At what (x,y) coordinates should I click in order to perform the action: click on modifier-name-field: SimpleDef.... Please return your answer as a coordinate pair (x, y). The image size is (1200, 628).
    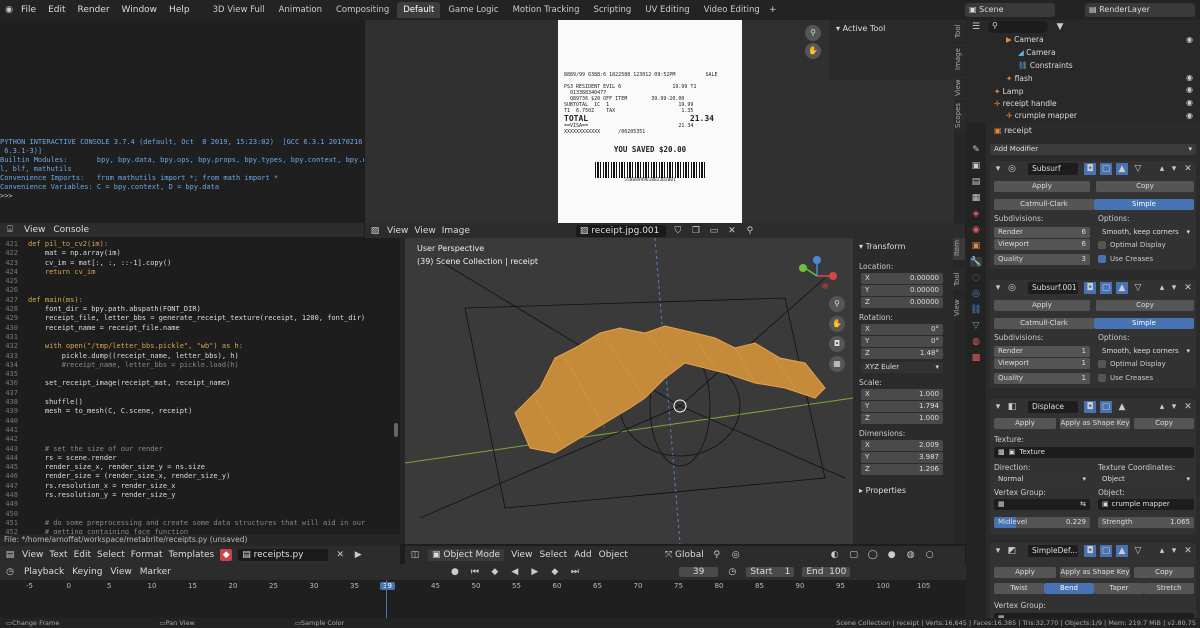
    Looking at the image, I should click on (1053, 551).